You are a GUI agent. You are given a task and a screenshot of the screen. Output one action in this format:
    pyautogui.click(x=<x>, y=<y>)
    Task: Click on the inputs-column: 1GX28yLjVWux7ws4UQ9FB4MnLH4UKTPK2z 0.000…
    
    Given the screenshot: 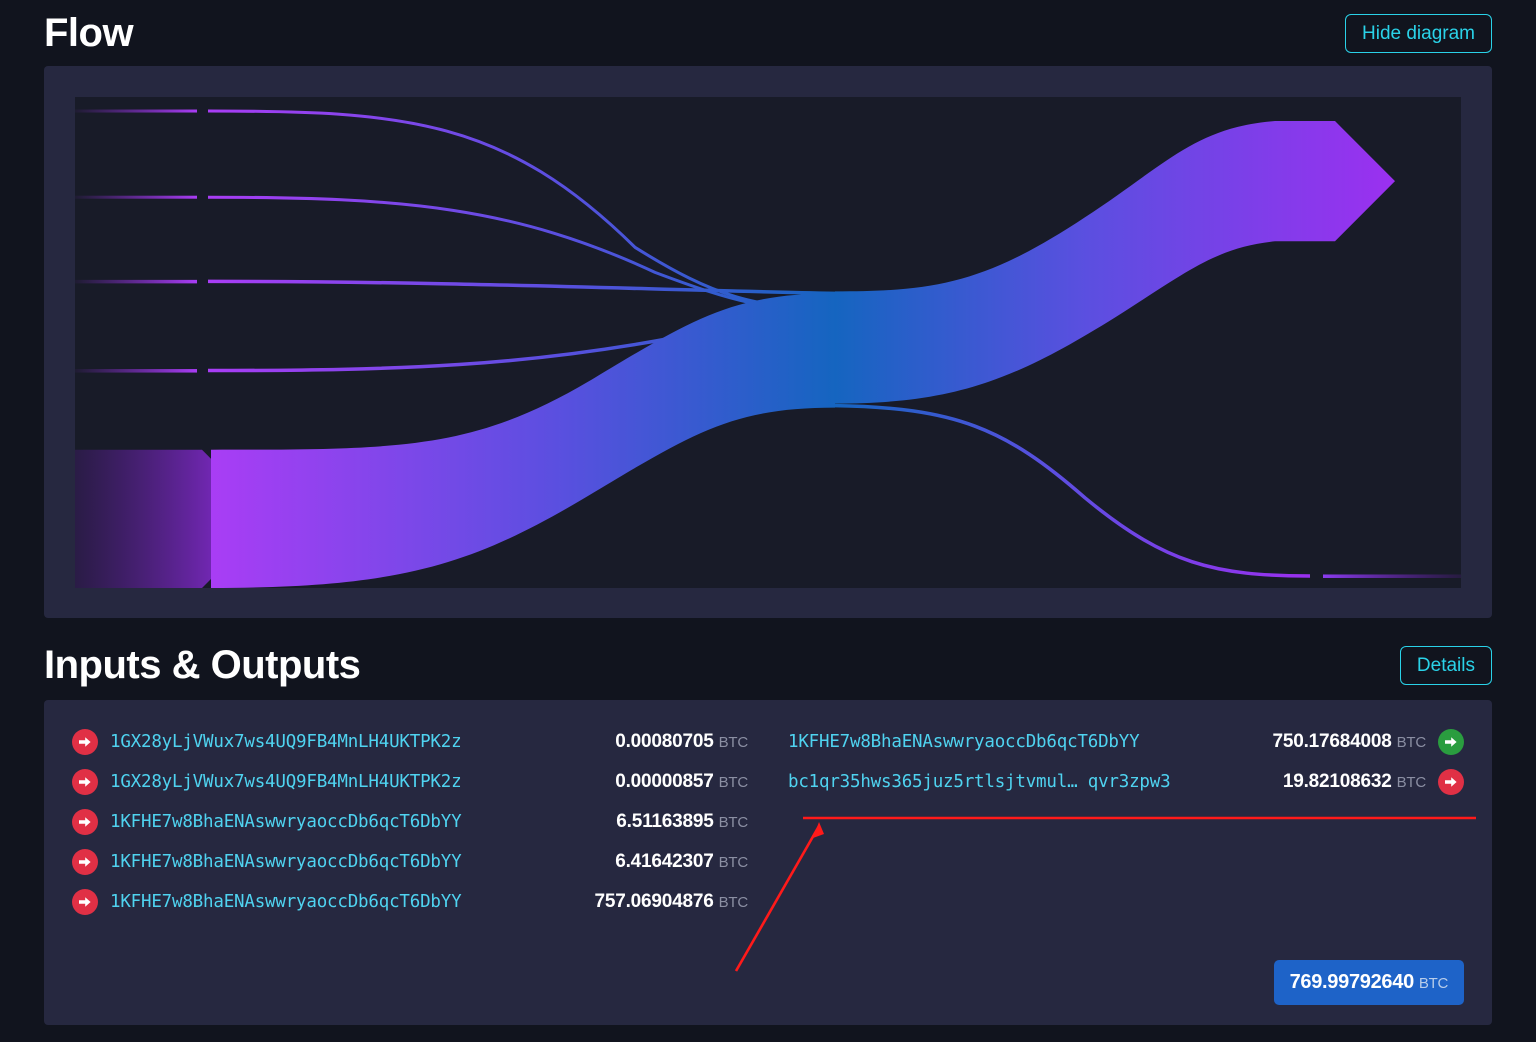 What is the action you would take?
    pyautogui.click(x=410, y=822)
    